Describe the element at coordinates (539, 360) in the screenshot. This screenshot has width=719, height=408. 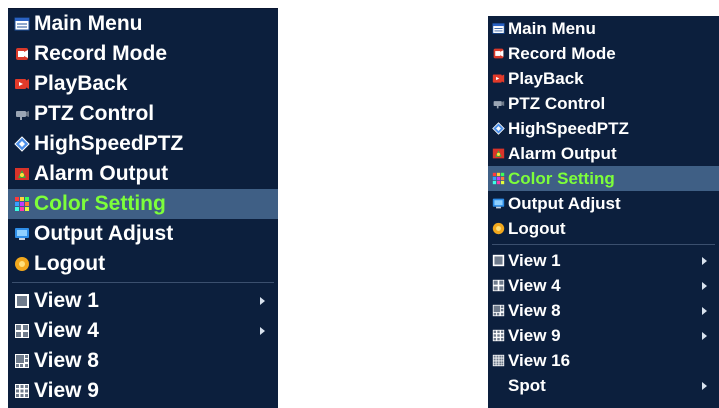
I see `menu-item-label: View 16` at that location.